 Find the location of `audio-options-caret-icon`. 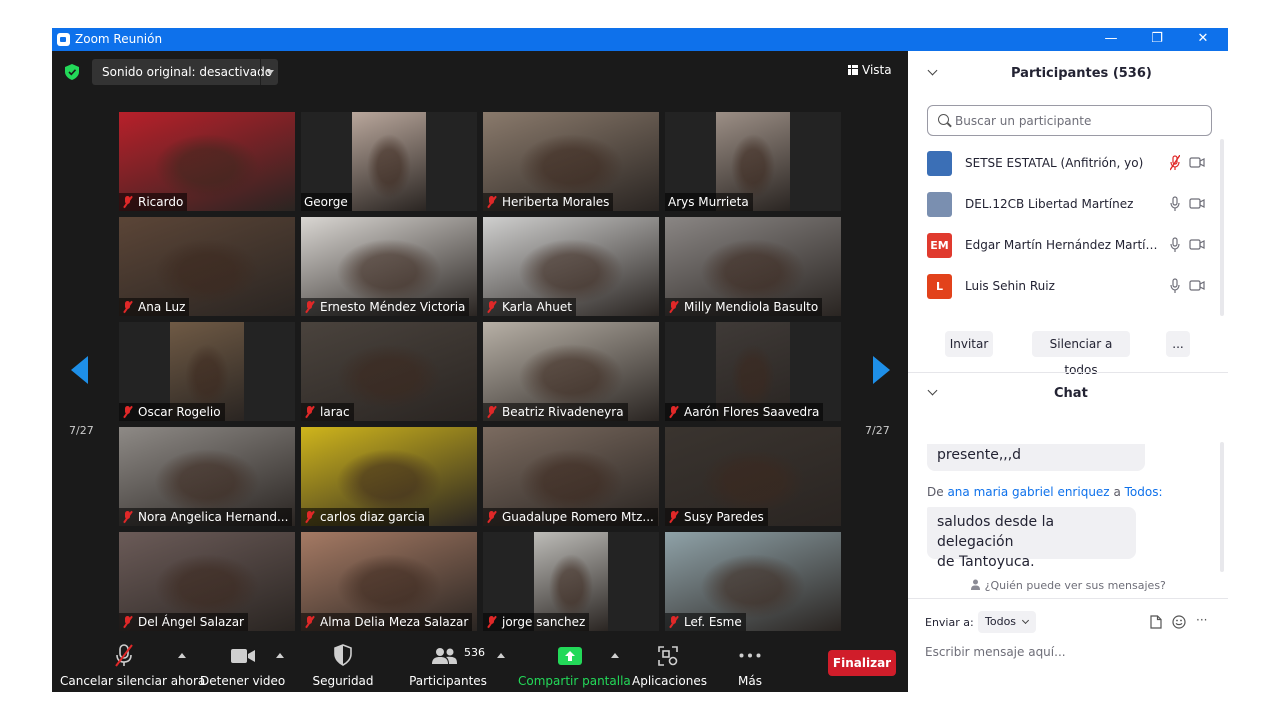

audio-options-caret-icon is located at coordinates (182, 655).